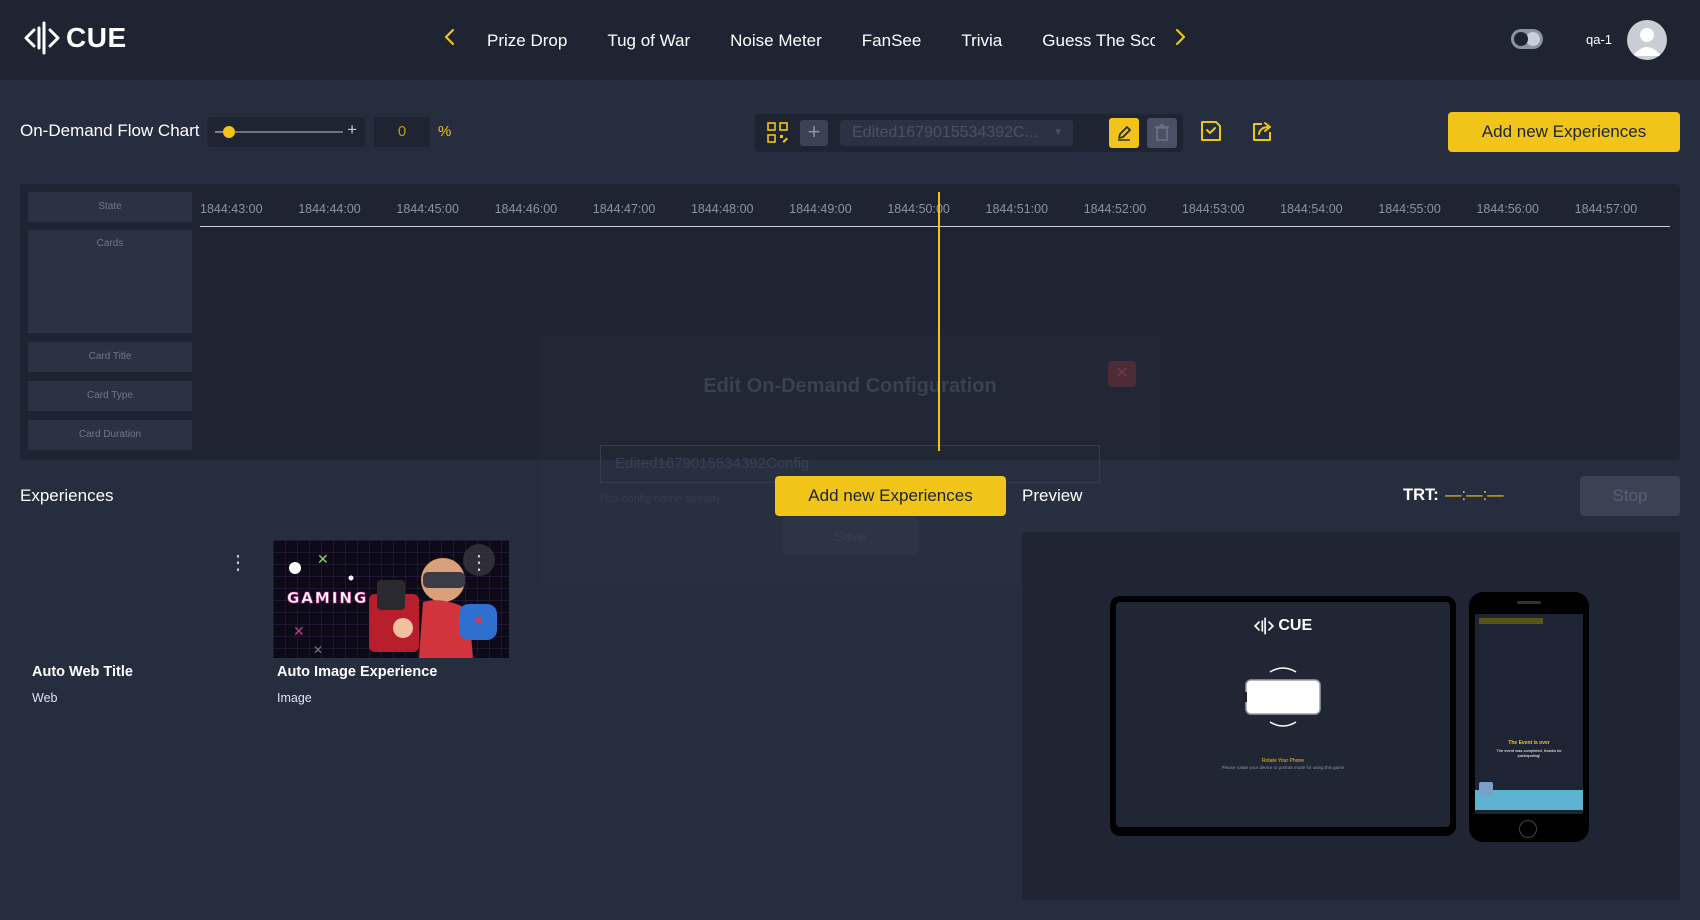 The width and height of the screenshot is (1700, 920). What do you see at coordinates (1211, 131) in the screenshot?
I see `save-icon` at bounding box center [1211, 131].